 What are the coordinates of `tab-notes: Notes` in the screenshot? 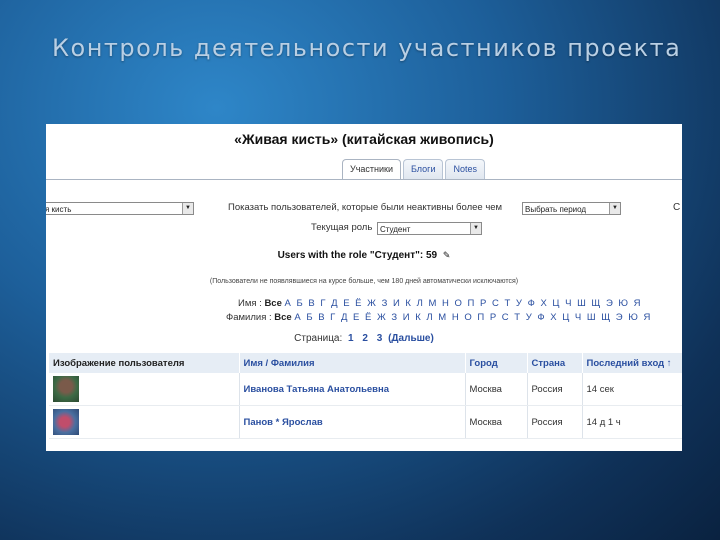 It's located at (465, 169).